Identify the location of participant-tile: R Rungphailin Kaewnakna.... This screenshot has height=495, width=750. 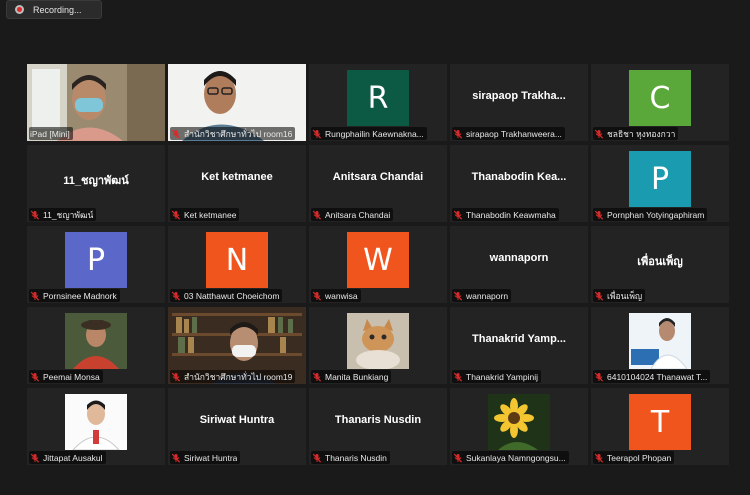
(378, 102).